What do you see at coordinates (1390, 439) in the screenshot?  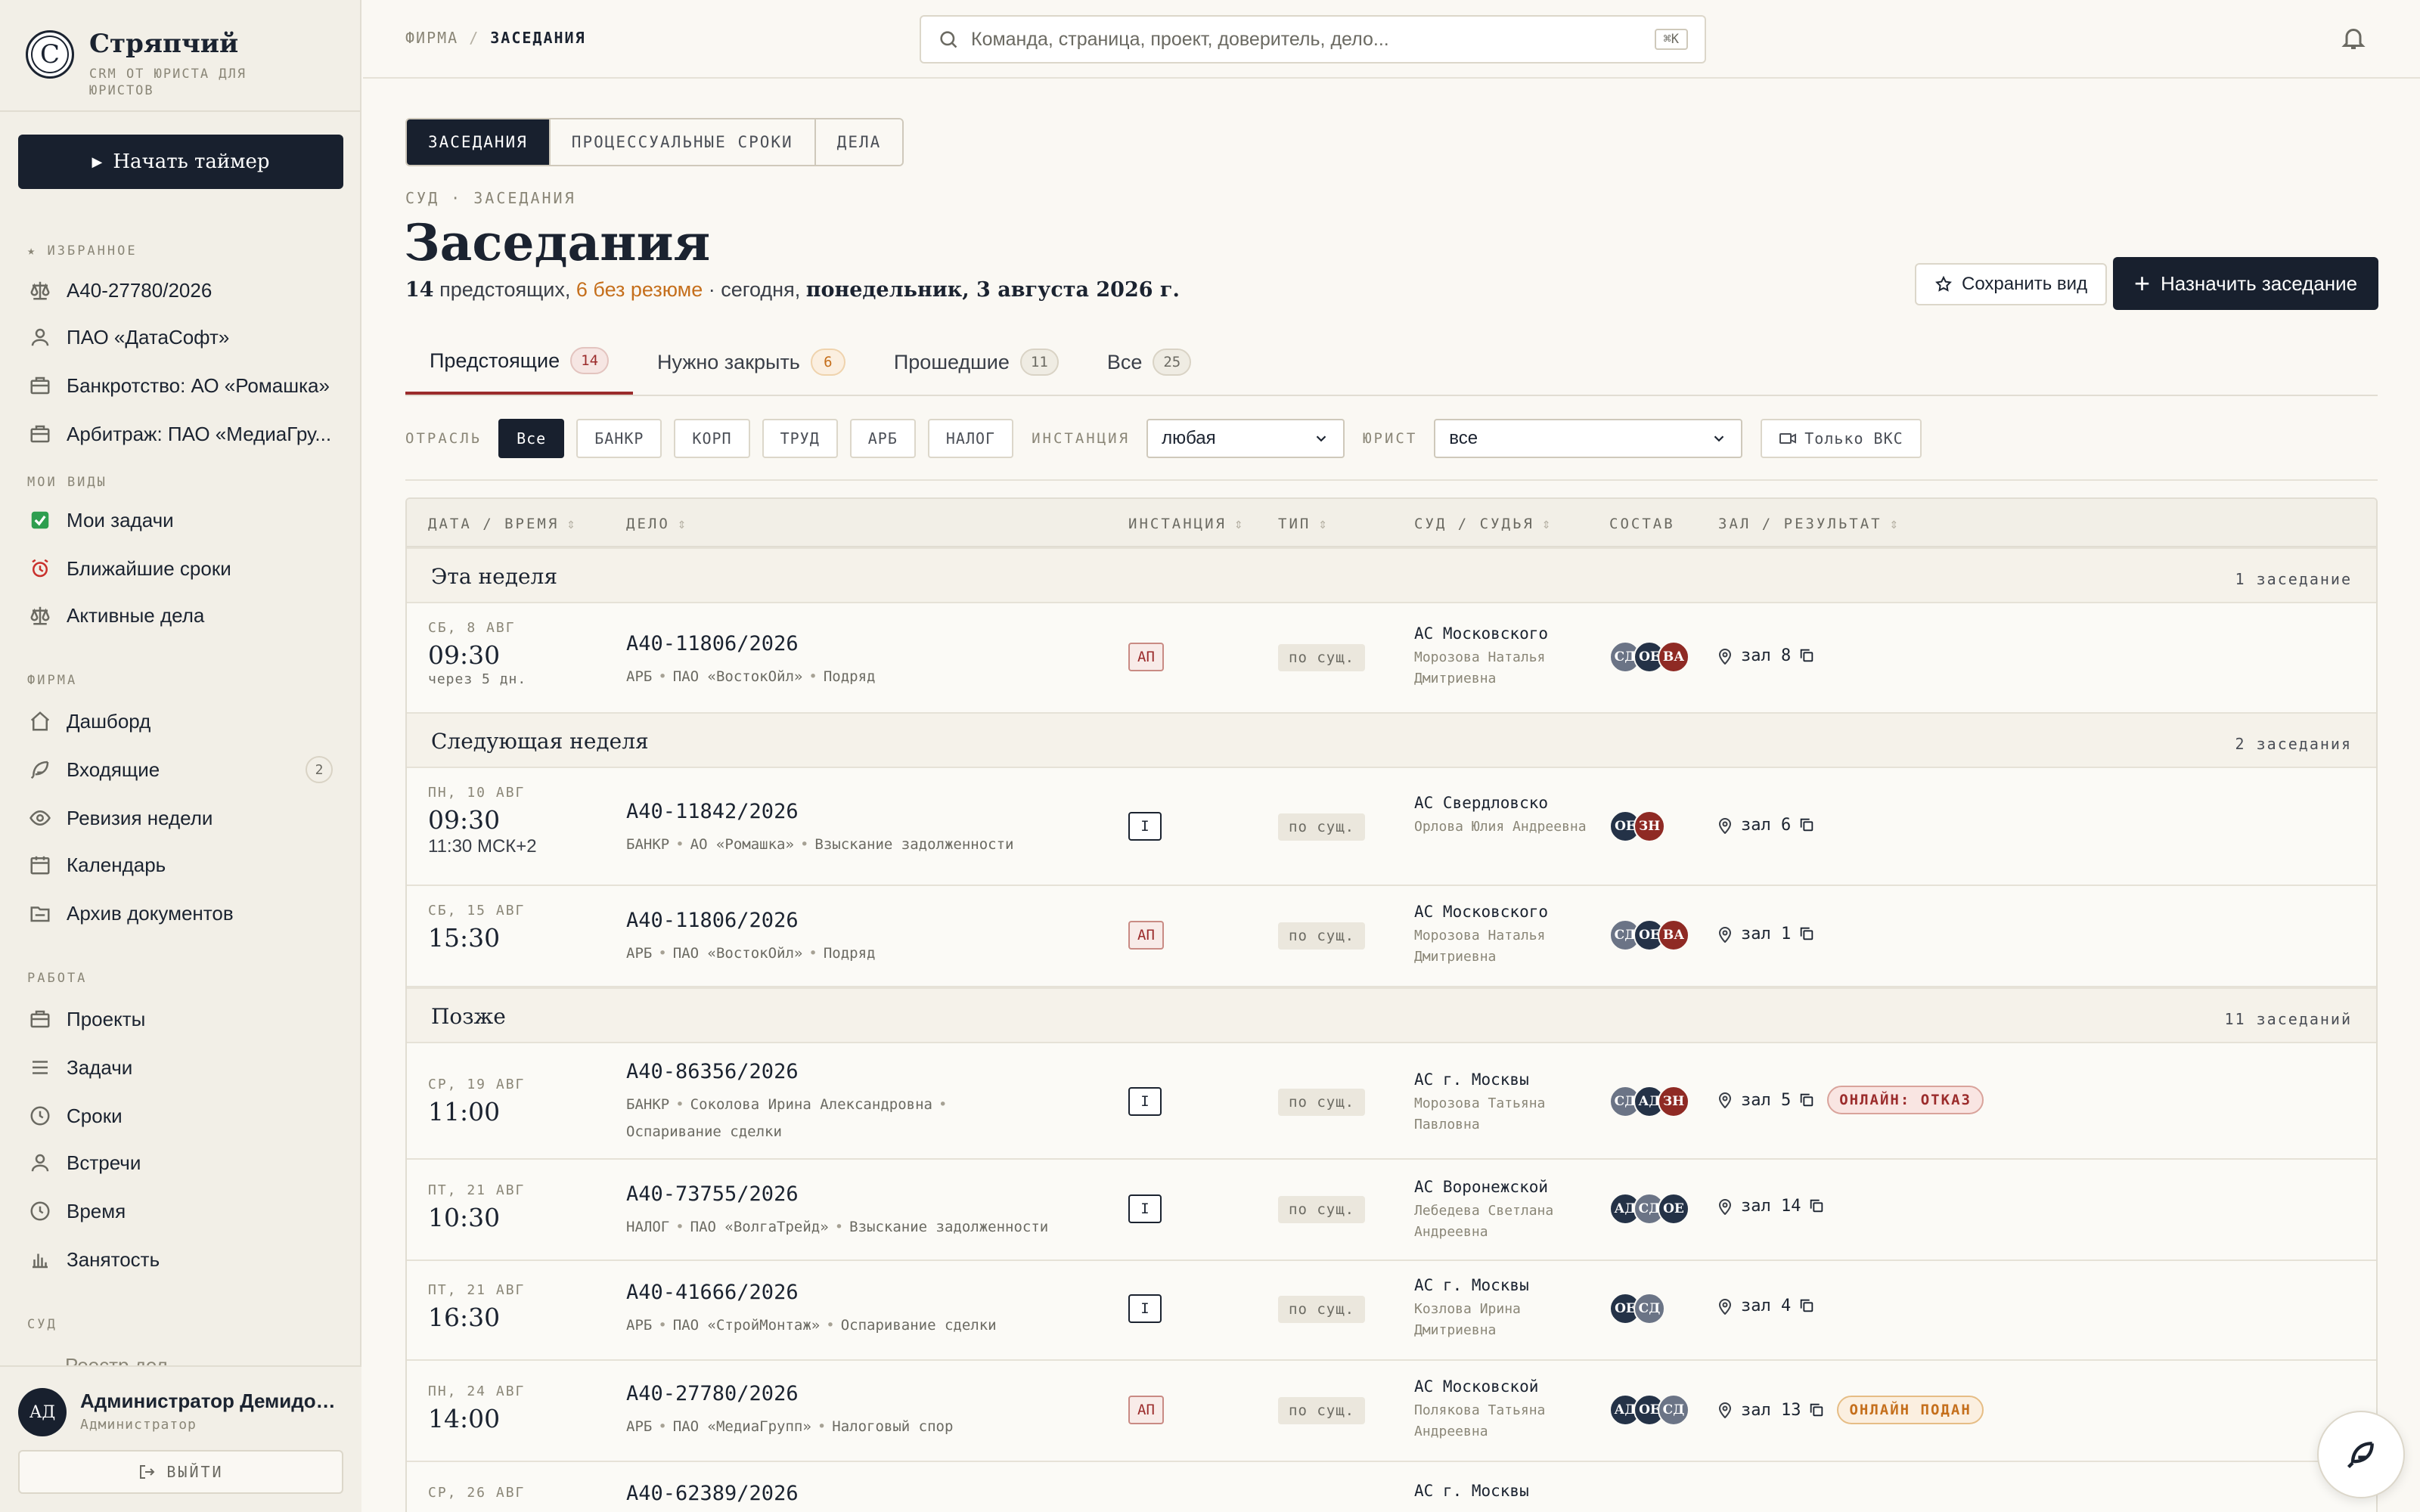 I see `lawyer-filter-label: ЮРИСТ` at bounding box center [1390, 439].